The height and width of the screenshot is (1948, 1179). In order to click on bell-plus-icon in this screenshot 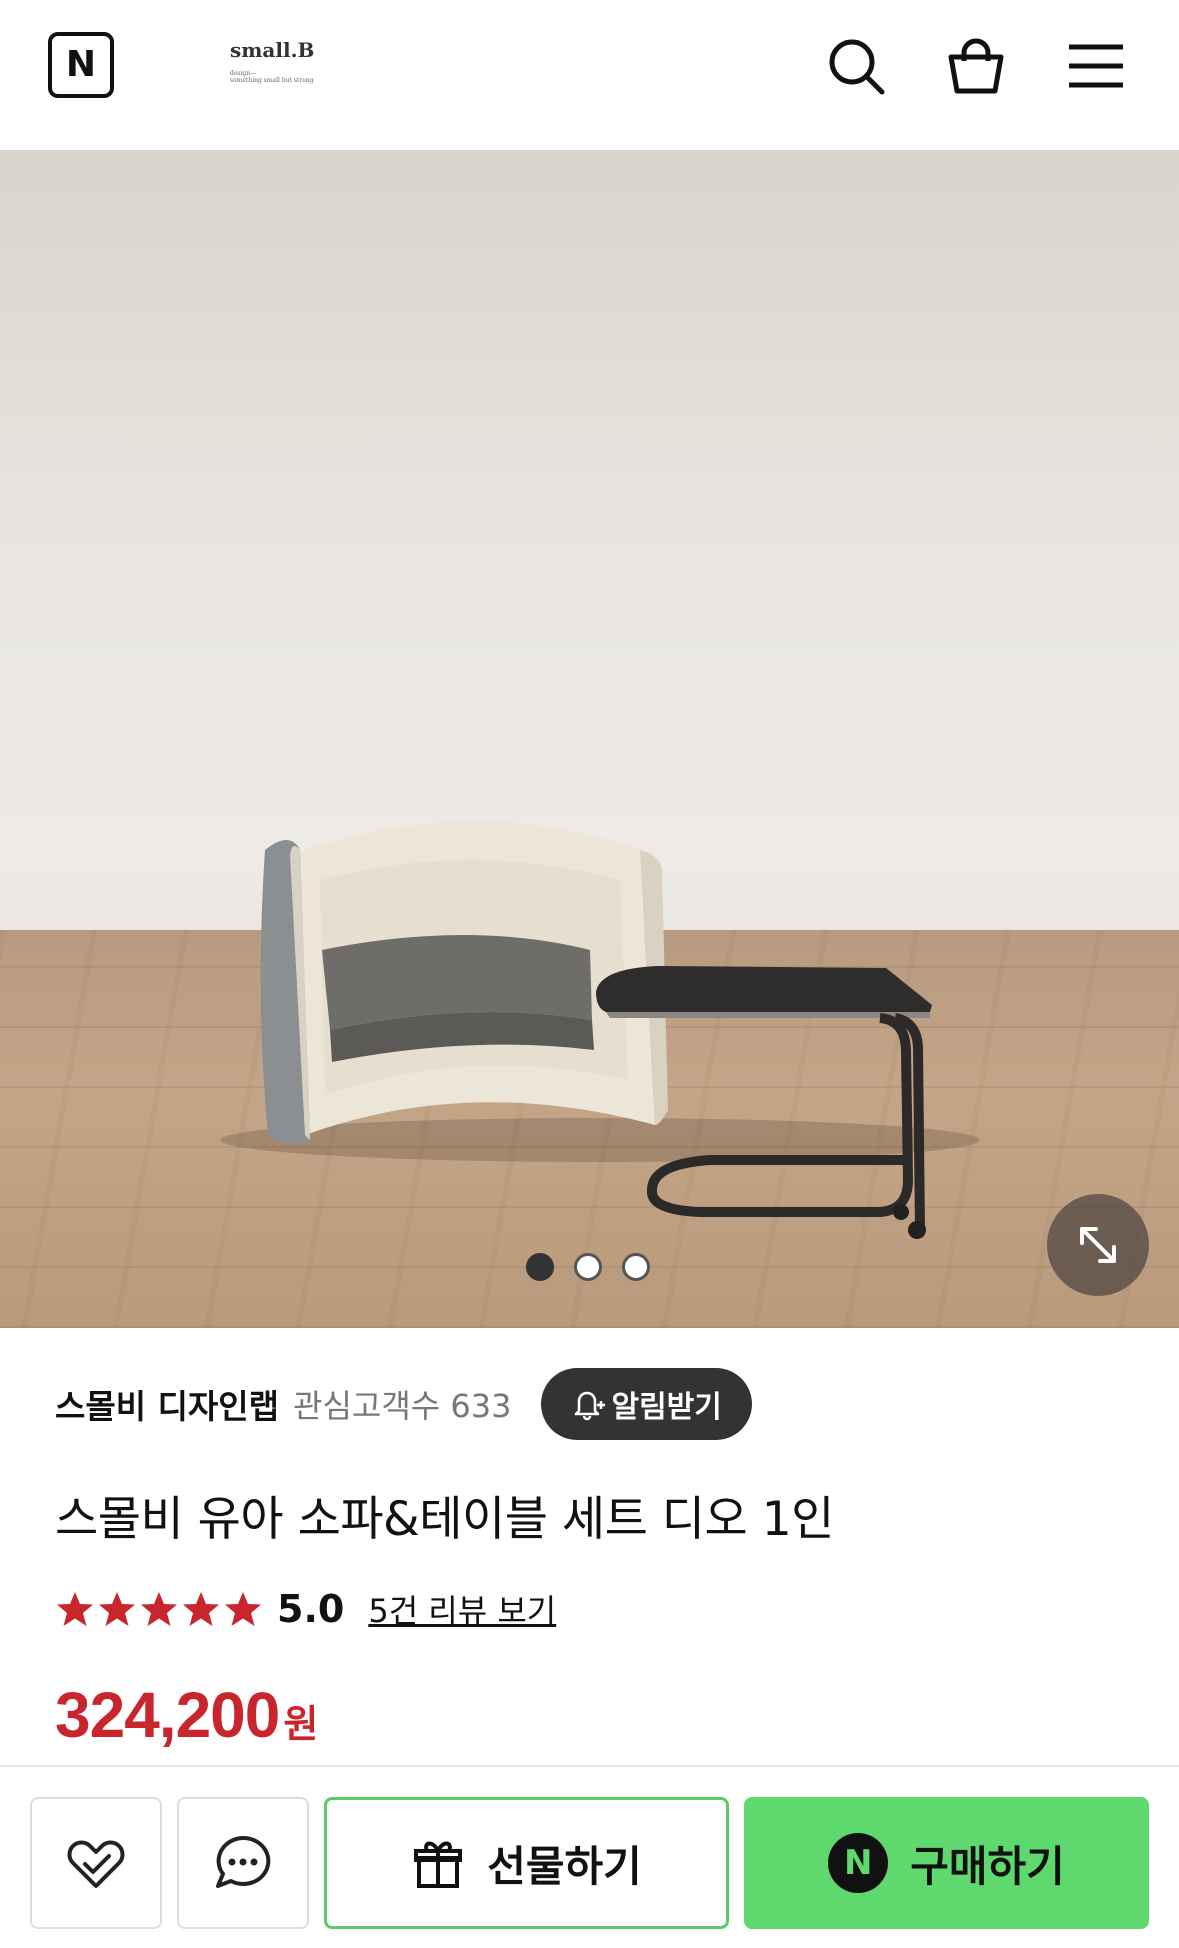, I will do `click(590, 1406)`.